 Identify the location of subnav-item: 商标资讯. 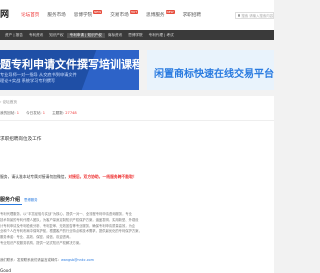
(115, 35).